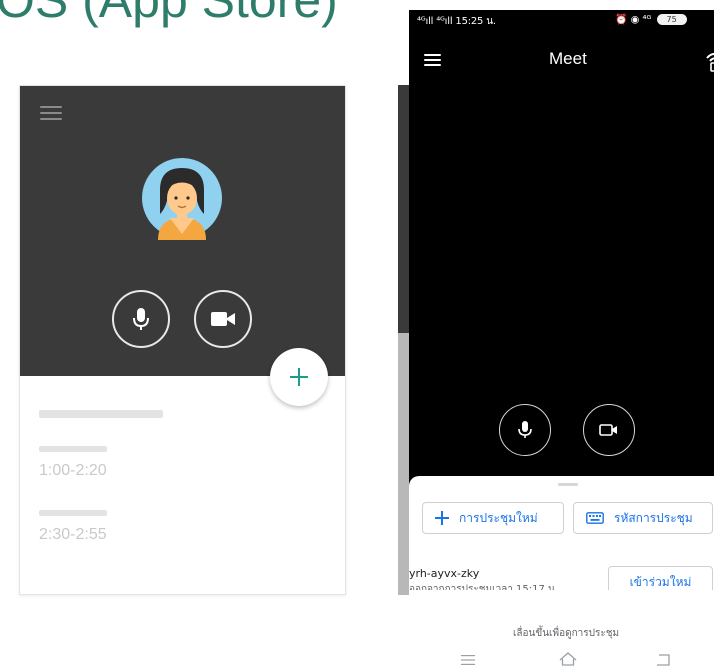 Image resolution: width=714 pixels, height=672 pixels. I want to click on audio-output-icon, so click(709, 61).